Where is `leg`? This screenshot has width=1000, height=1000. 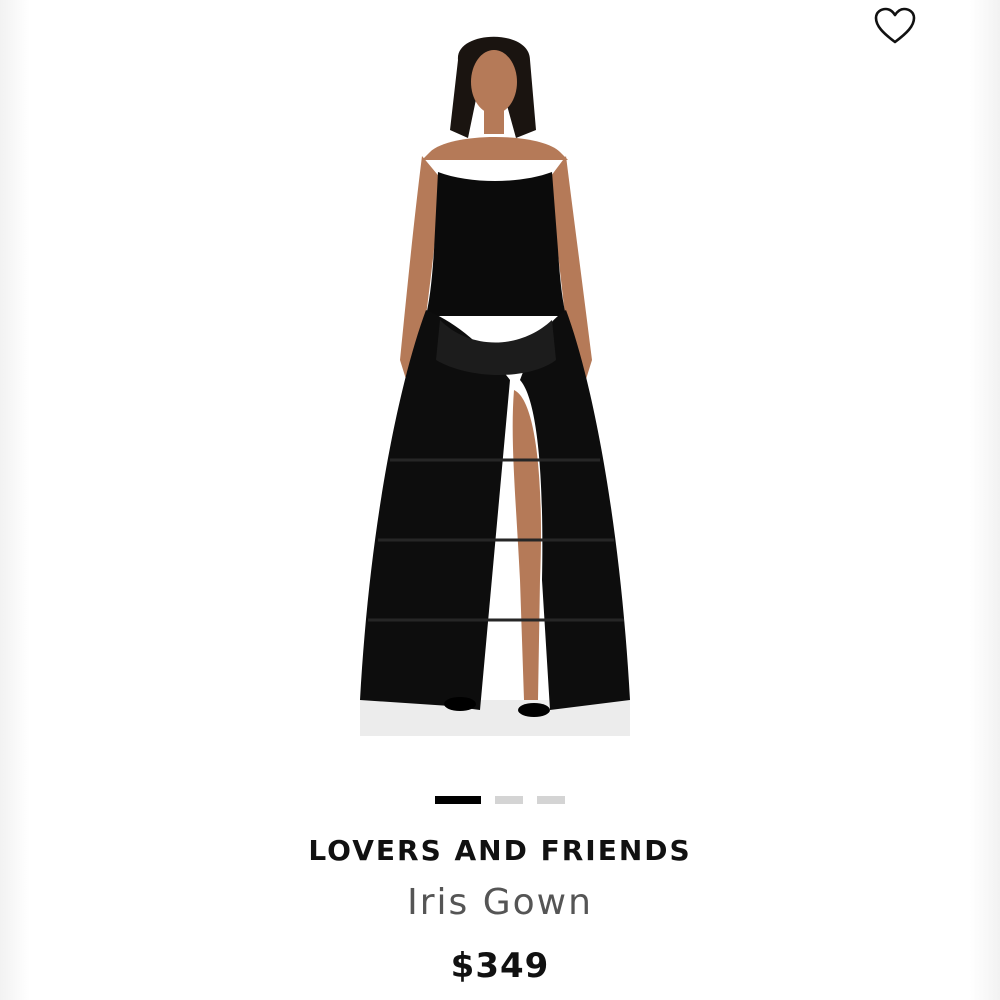
leg is located at coordinates (526, 545).